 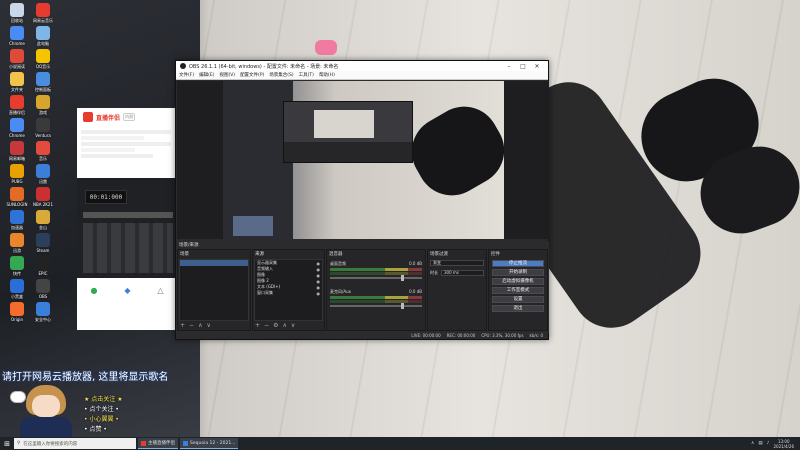 What do you see at coordinates (760, 443) in the screenshot?
I see `network-icon: ▤` at bounding box center [760, 443].